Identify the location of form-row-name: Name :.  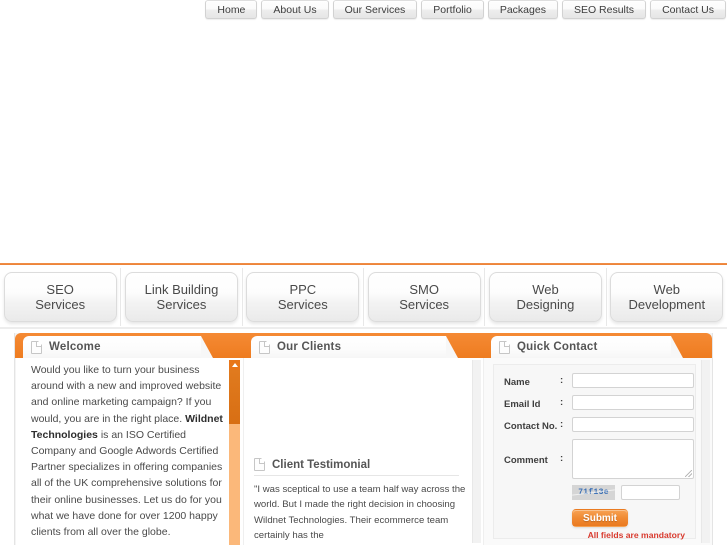
(594, 381).